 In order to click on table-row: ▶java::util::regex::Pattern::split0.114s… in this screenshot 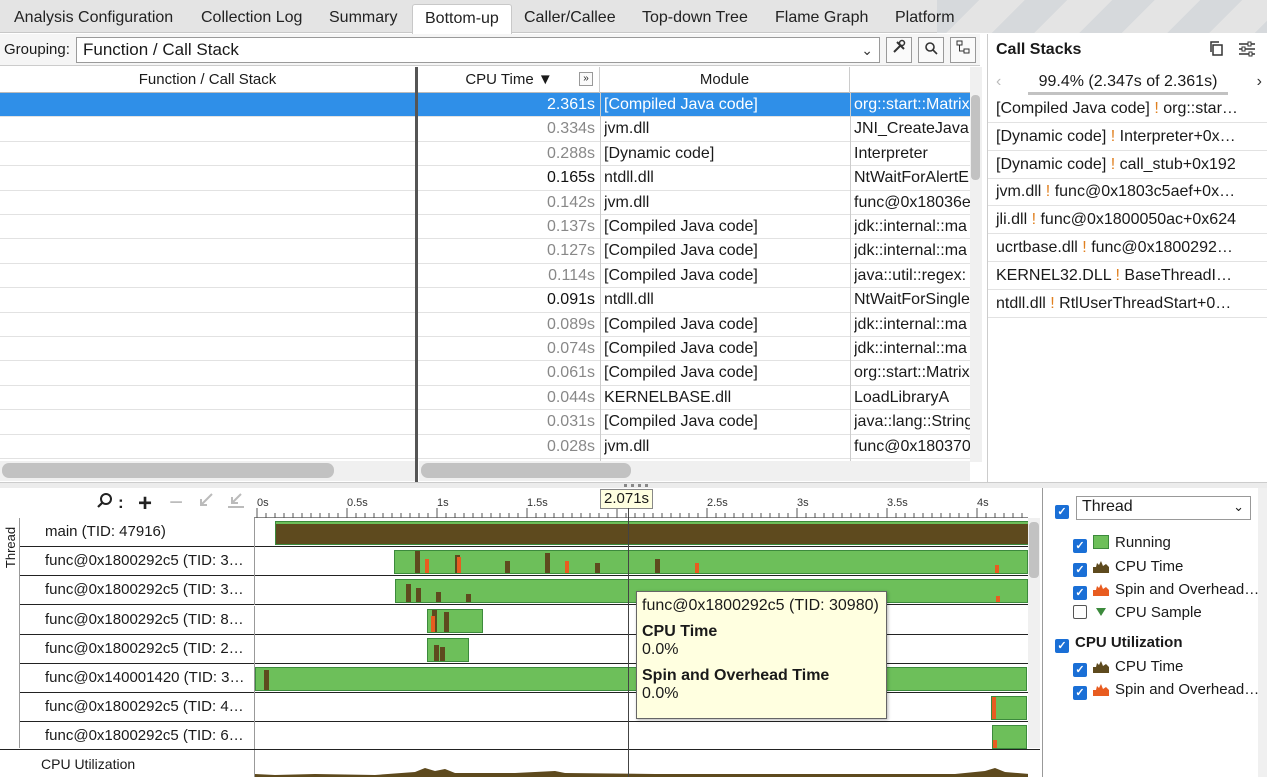, I will do `click(485, 276)`.